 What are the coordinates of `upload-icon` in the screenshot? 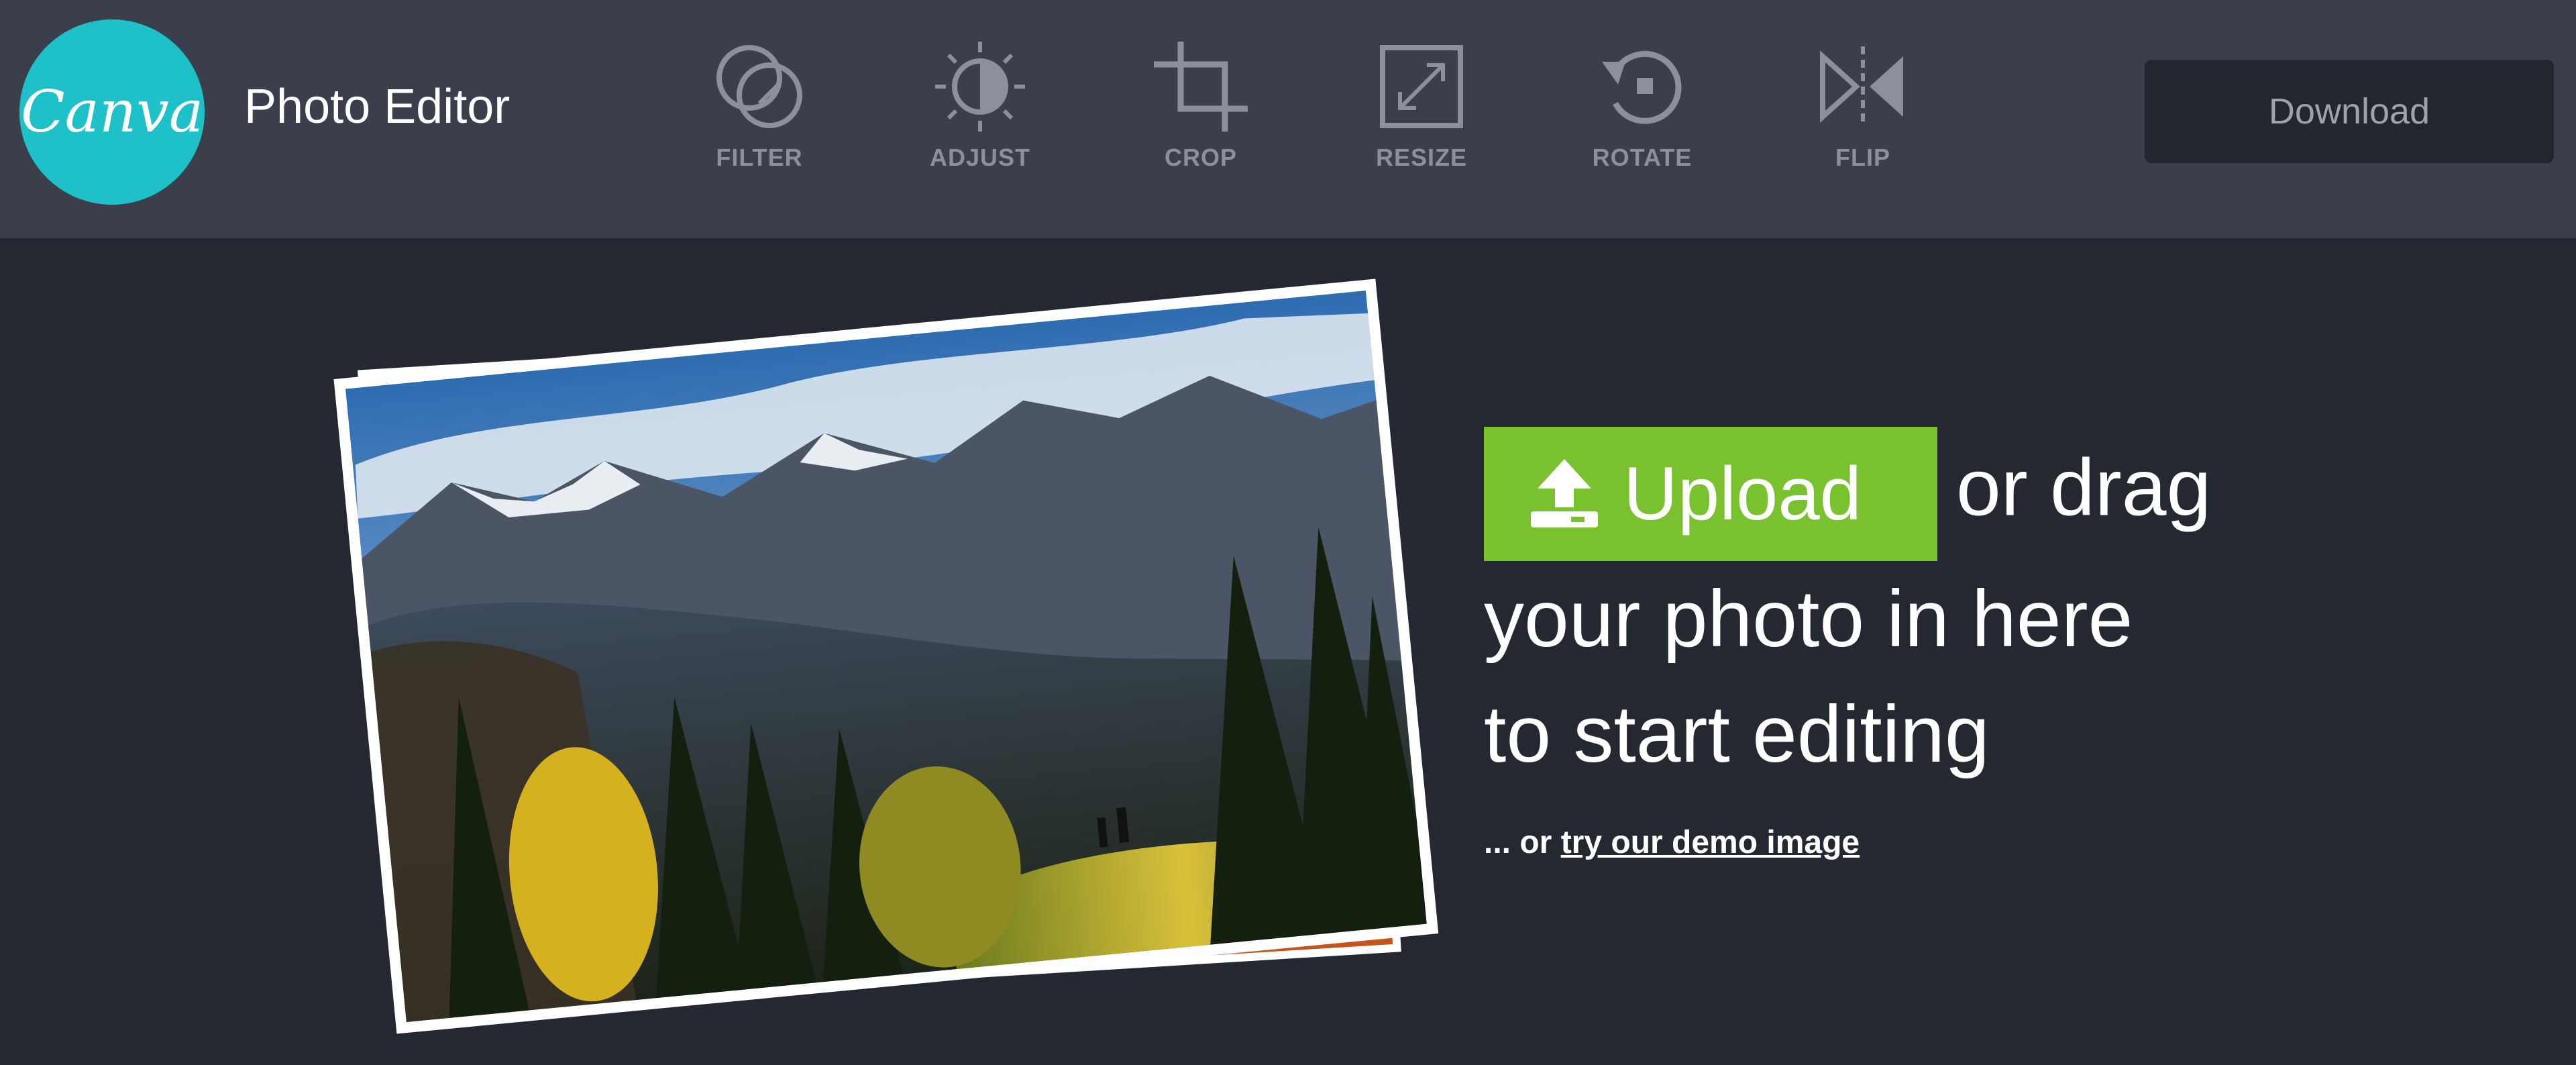 It's located at (1564, 493).